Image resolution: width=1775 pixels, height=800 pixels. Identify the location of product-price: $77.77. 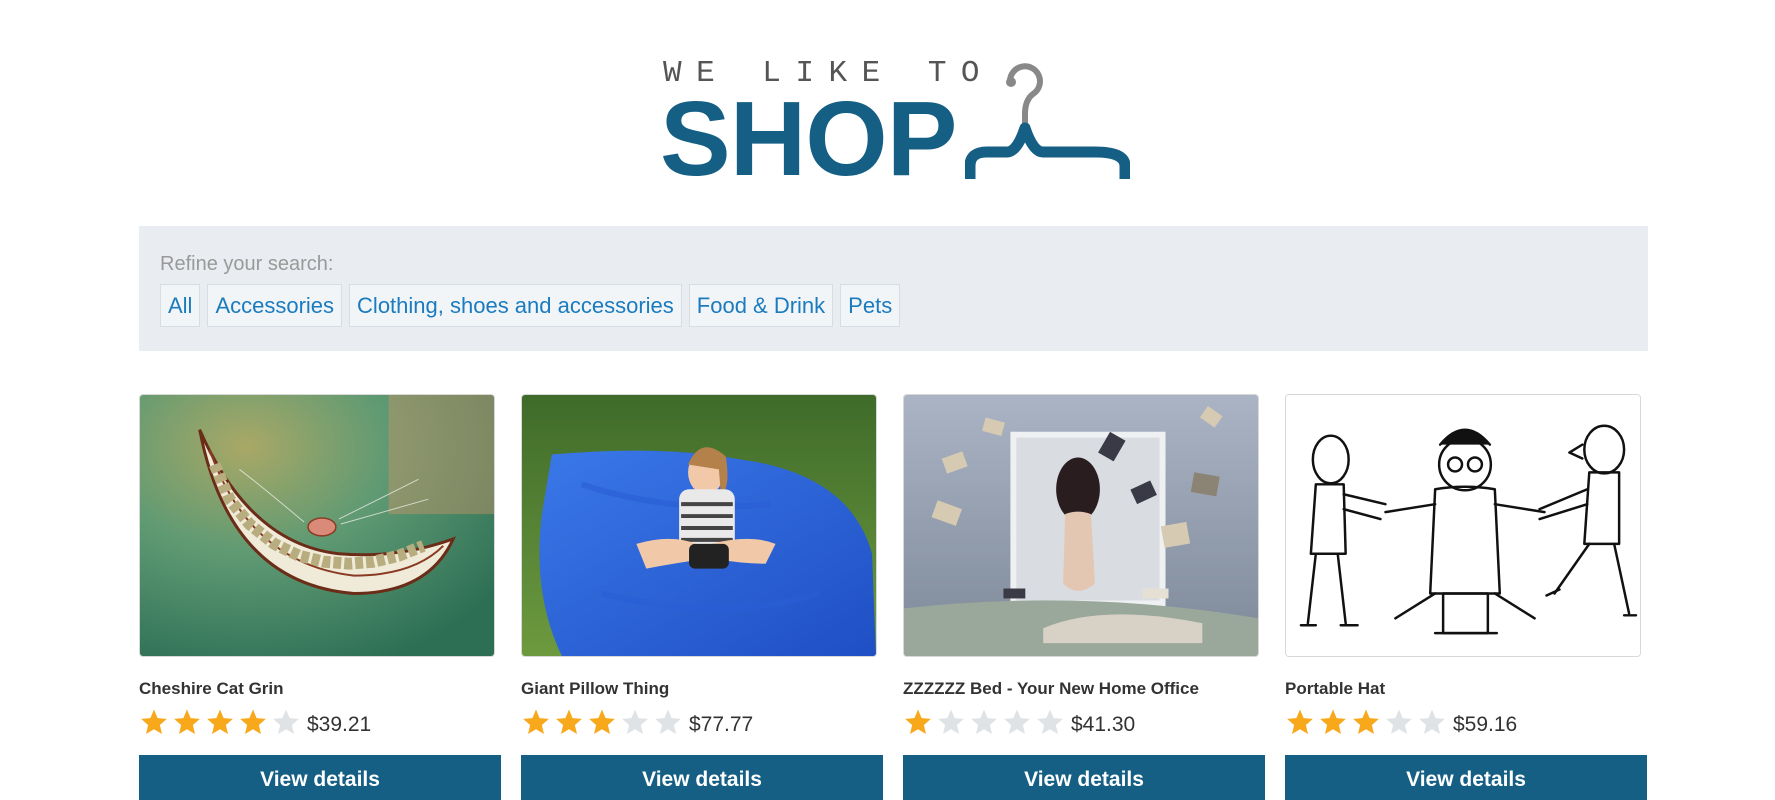
(721, 724).